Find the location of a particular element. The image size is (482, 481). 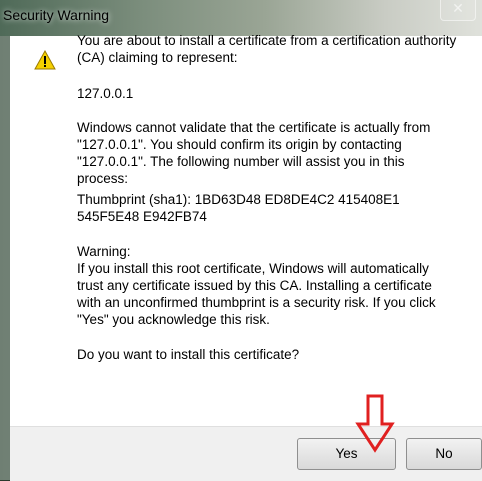

close-button: ✕ is located at coordinates (458, 10).